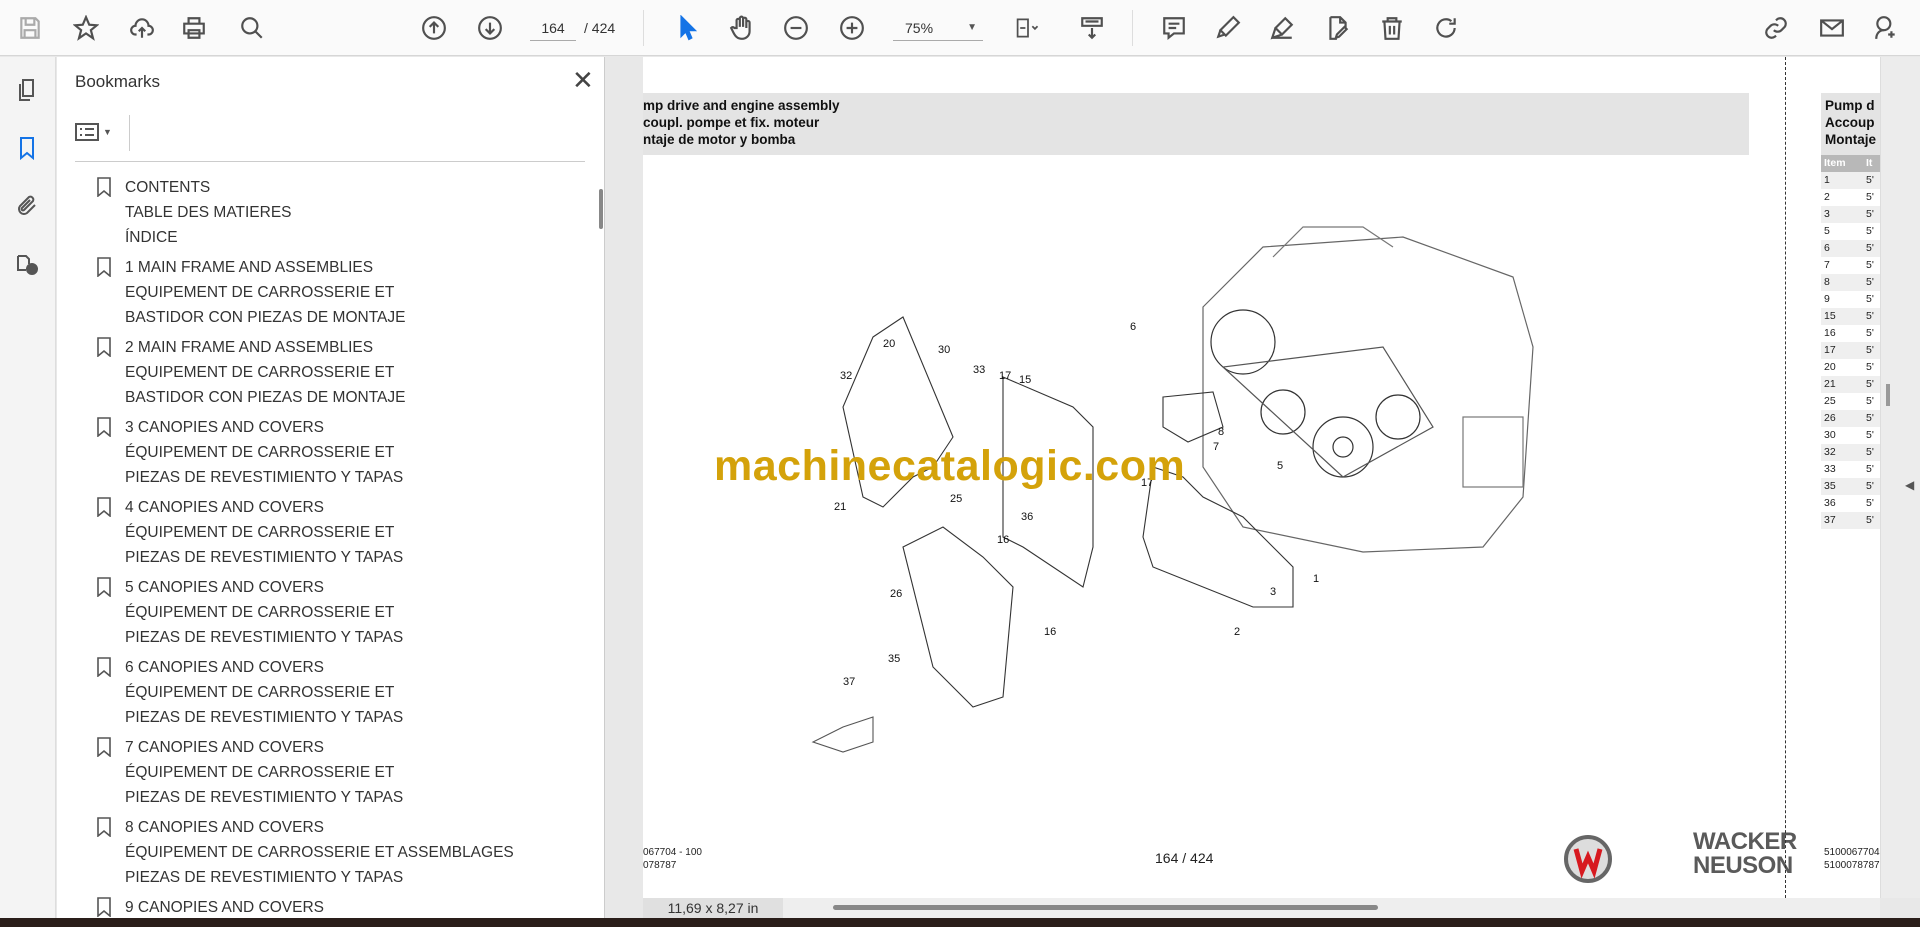 The height and width of the screenshot is (927, 1920). Describe the element at coordinates (1888, 395) in the screenshot. I see `vertical-scrollbar` at that location.